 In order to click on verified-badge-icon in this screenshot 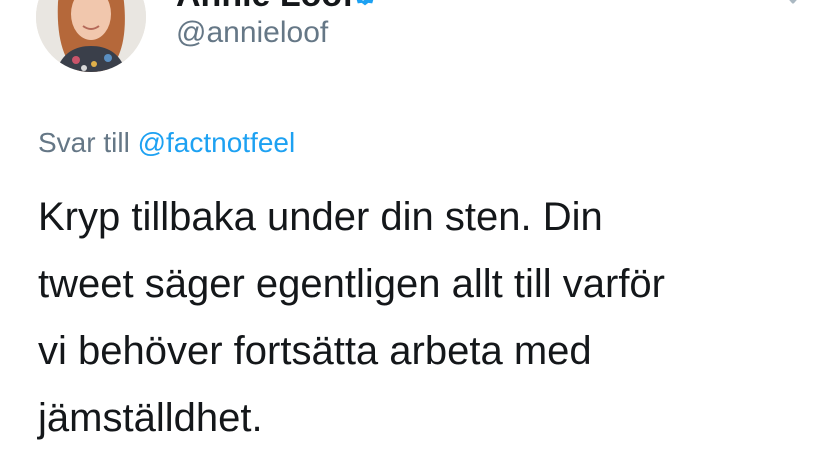, I will do `click(365, 3)`.